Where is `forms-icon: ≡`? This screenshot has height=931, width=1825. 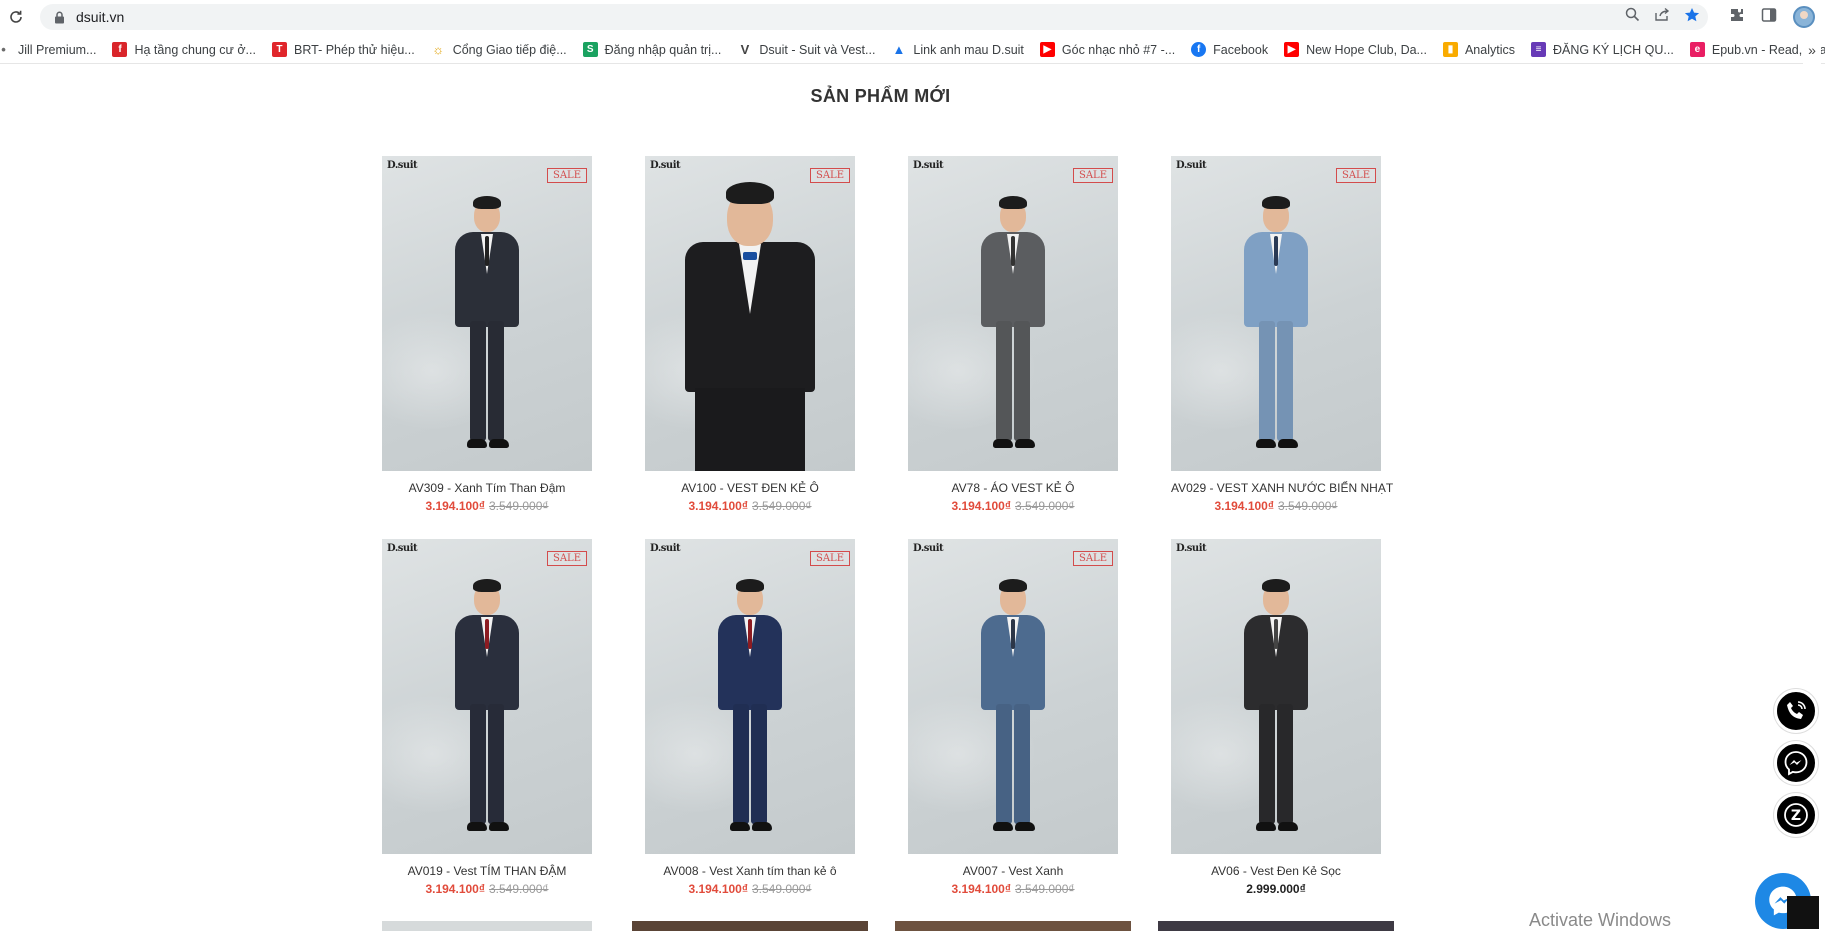 forms-icon: ≡ is located at coordinates (1538, 49).